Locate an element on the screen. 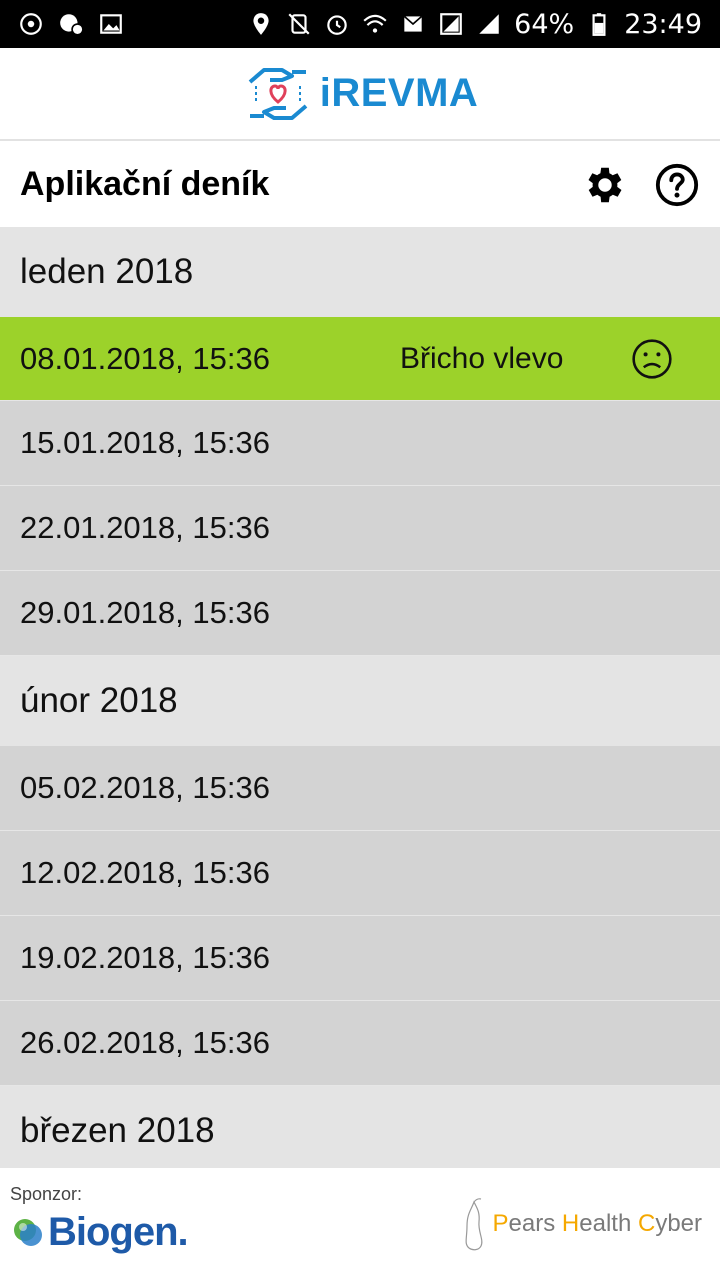 The width and height of the screenshot is (720, 1280). app-logo-bar: iREVMA is located at coordinates (360, 94).